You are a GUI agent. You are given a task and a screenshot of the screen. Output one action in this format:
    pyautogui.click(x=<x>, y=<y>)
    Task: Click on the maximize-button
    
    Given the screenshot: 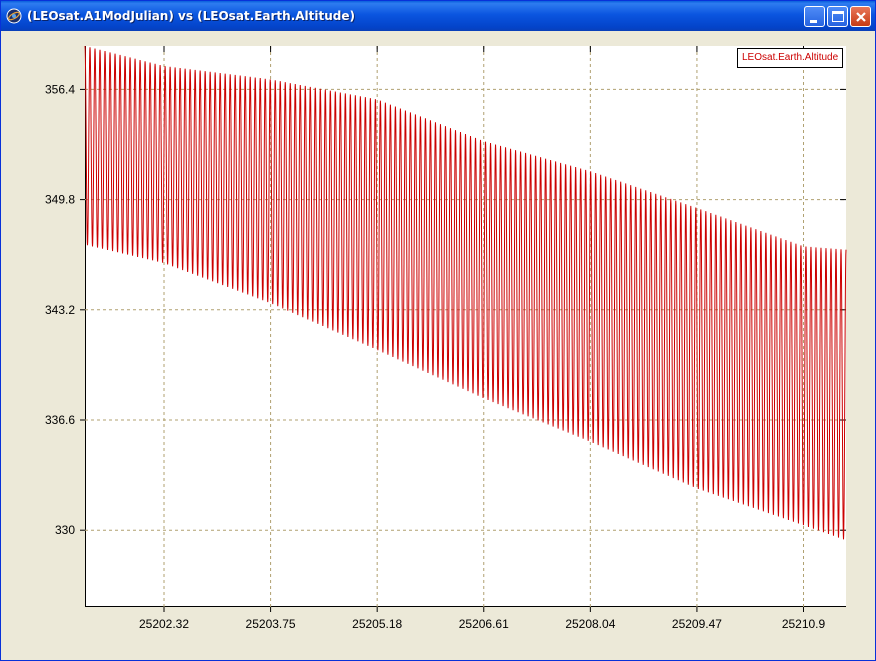 What is the action you would take?
    pyautogui.click(x=837, y=16)
    